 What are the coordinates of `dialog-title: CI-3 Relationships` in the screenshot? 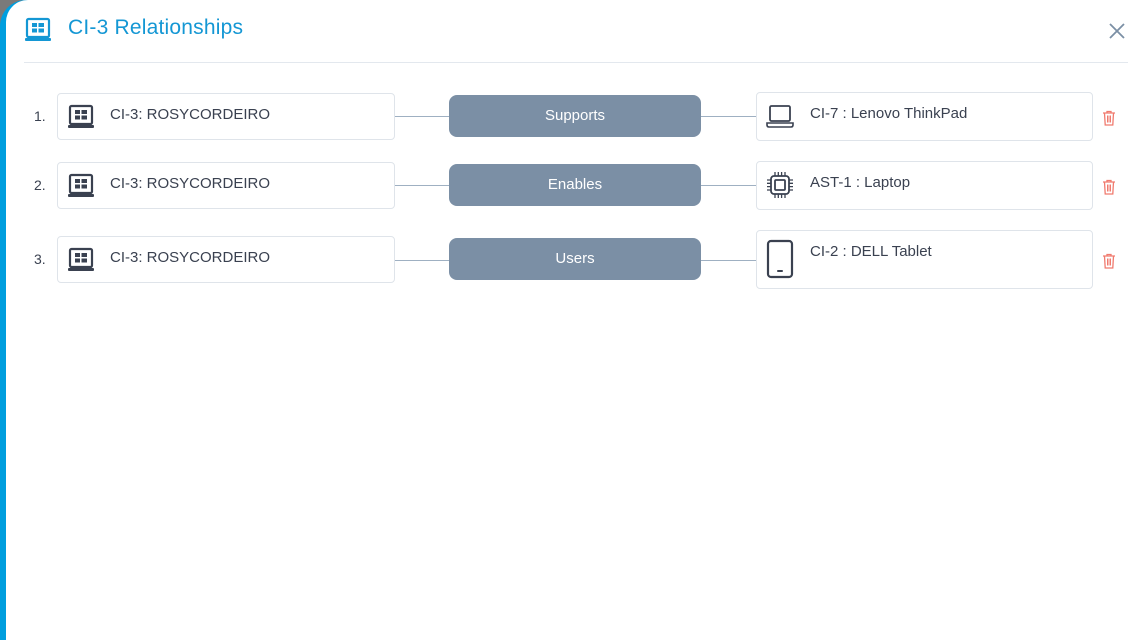 It's located at (156, 27).